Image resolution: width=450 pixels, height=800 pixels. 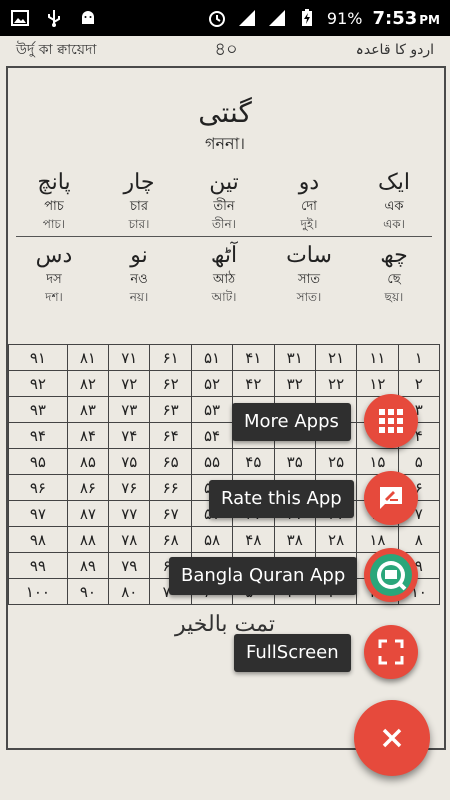 What do you see at coordinates (88, 409) in the screenshot?
I see `table-cell: ۸۳` at bounding box center [88, 409].